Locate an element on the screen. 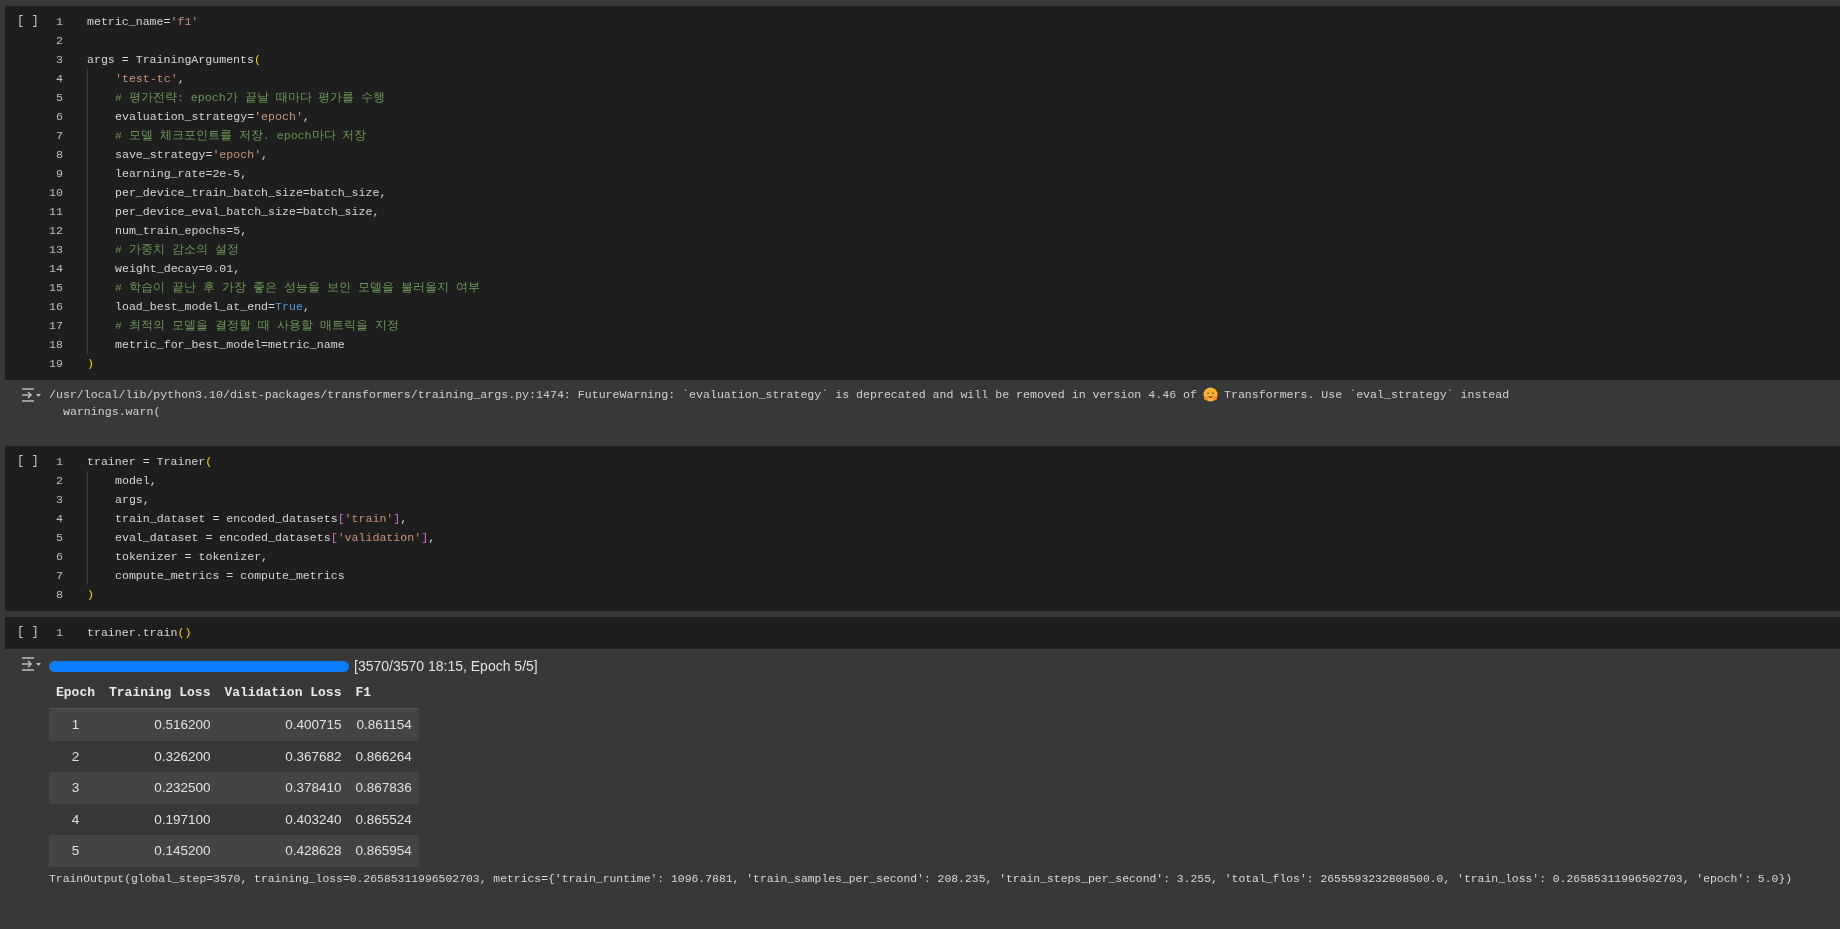 The image size is (1840, 929). table-cell: 0.865524 is located at coordinates (383, 819).